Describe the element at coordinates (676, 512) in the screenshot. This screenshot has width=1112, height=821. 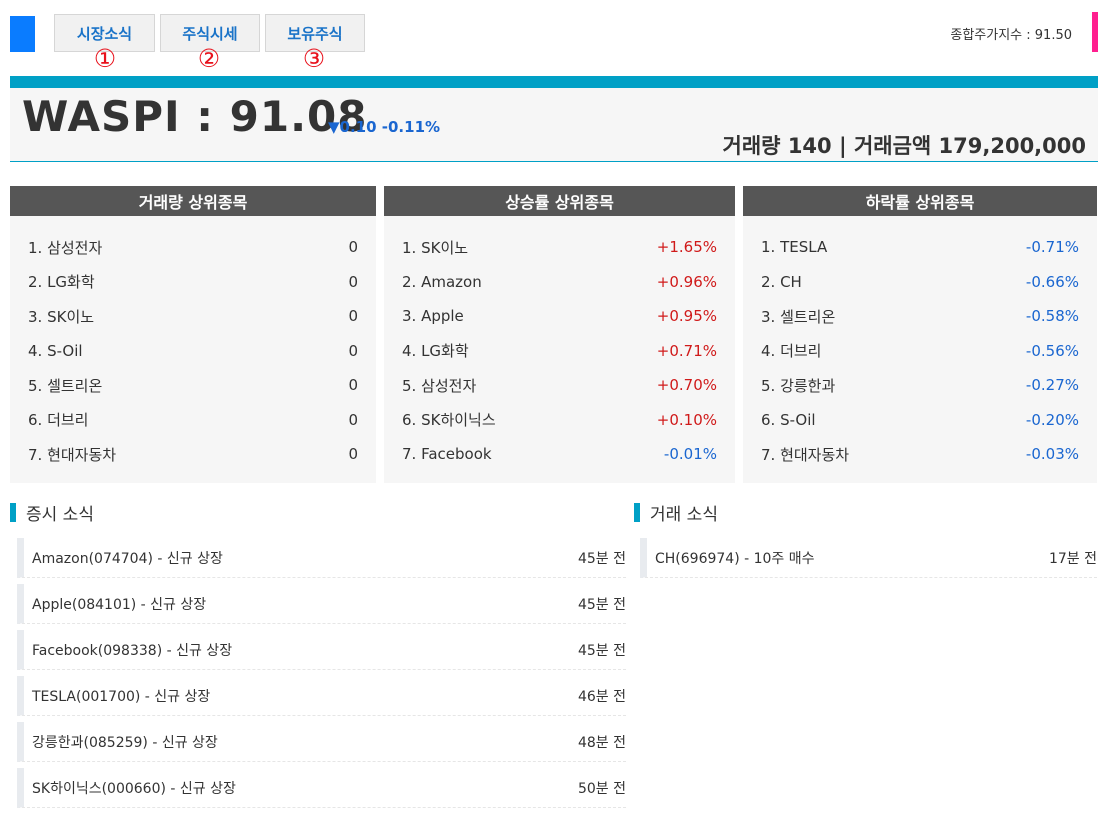
I see `trade-news-title: 거래 소식` at that location.